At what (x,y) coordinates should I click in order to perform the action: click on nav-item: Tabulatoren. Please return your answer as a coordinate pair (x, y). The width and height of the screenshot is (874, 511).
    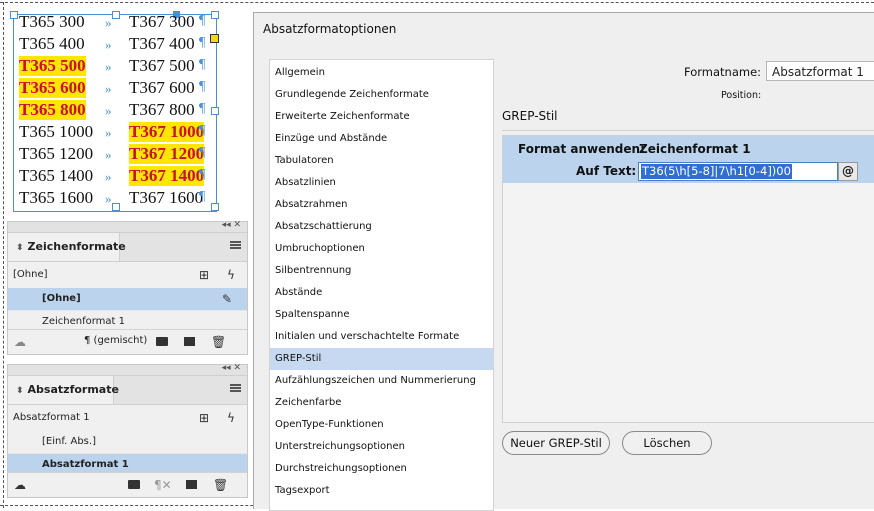
    Looking at the image, I should click on (381, 161).